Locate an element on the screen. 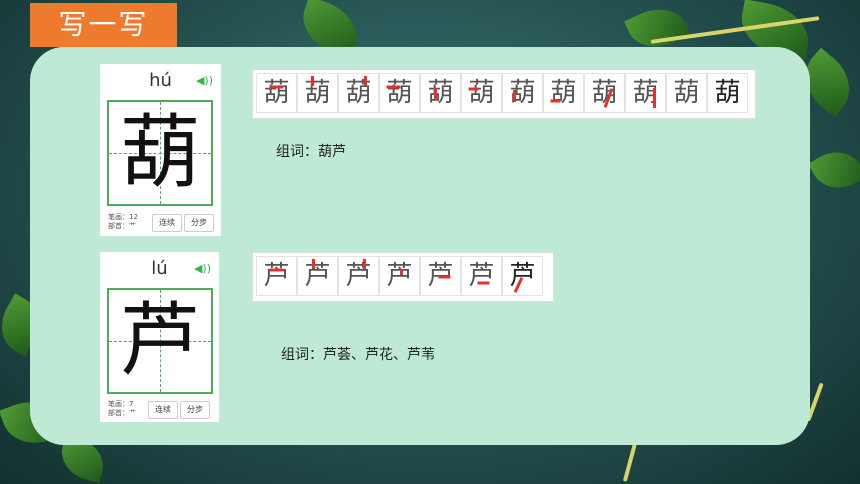 This screenshot has width=860, height=484. character-card-hu: hú ◀)) 葫 笔画：12 部首：艹 连续 分步 is located at coordinates (160, 150).